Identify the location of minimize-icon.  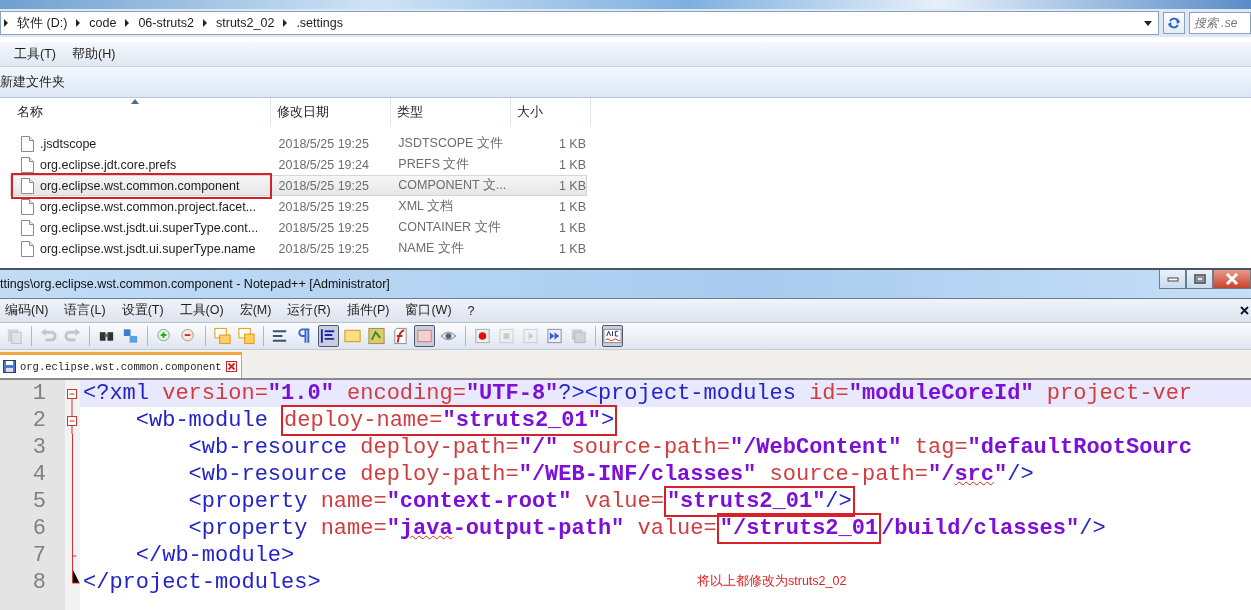
(1172, 279).